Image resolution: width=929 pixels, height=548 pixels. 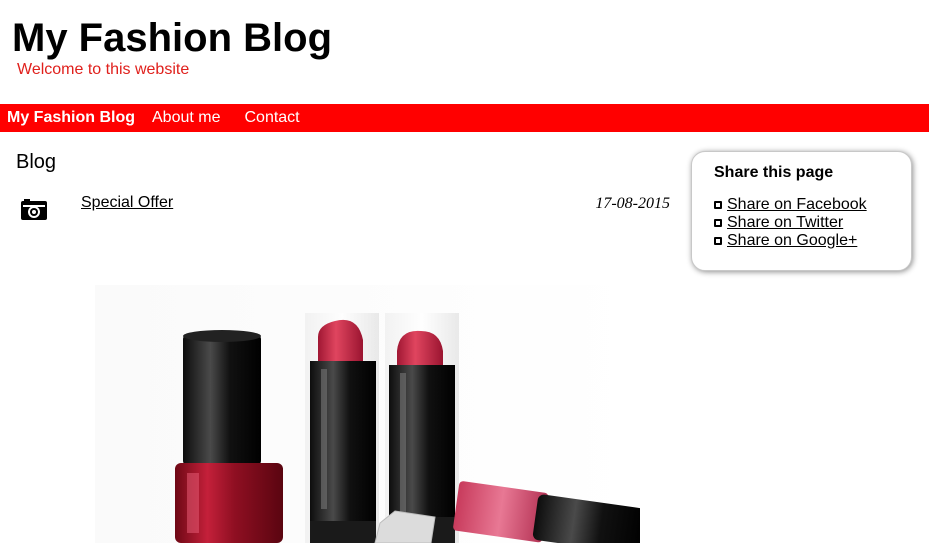 I want to click on post-date: 17-08-2015, so click(x=632, y=203).